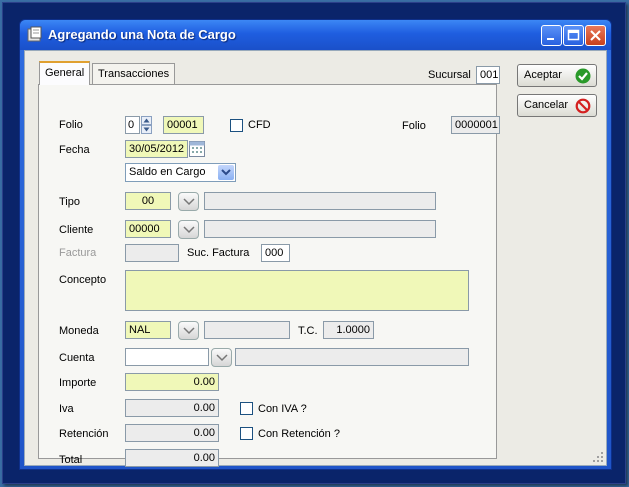 This screenshot has width=629, height=487. I want to click on maximize-button, so click(573, 35).